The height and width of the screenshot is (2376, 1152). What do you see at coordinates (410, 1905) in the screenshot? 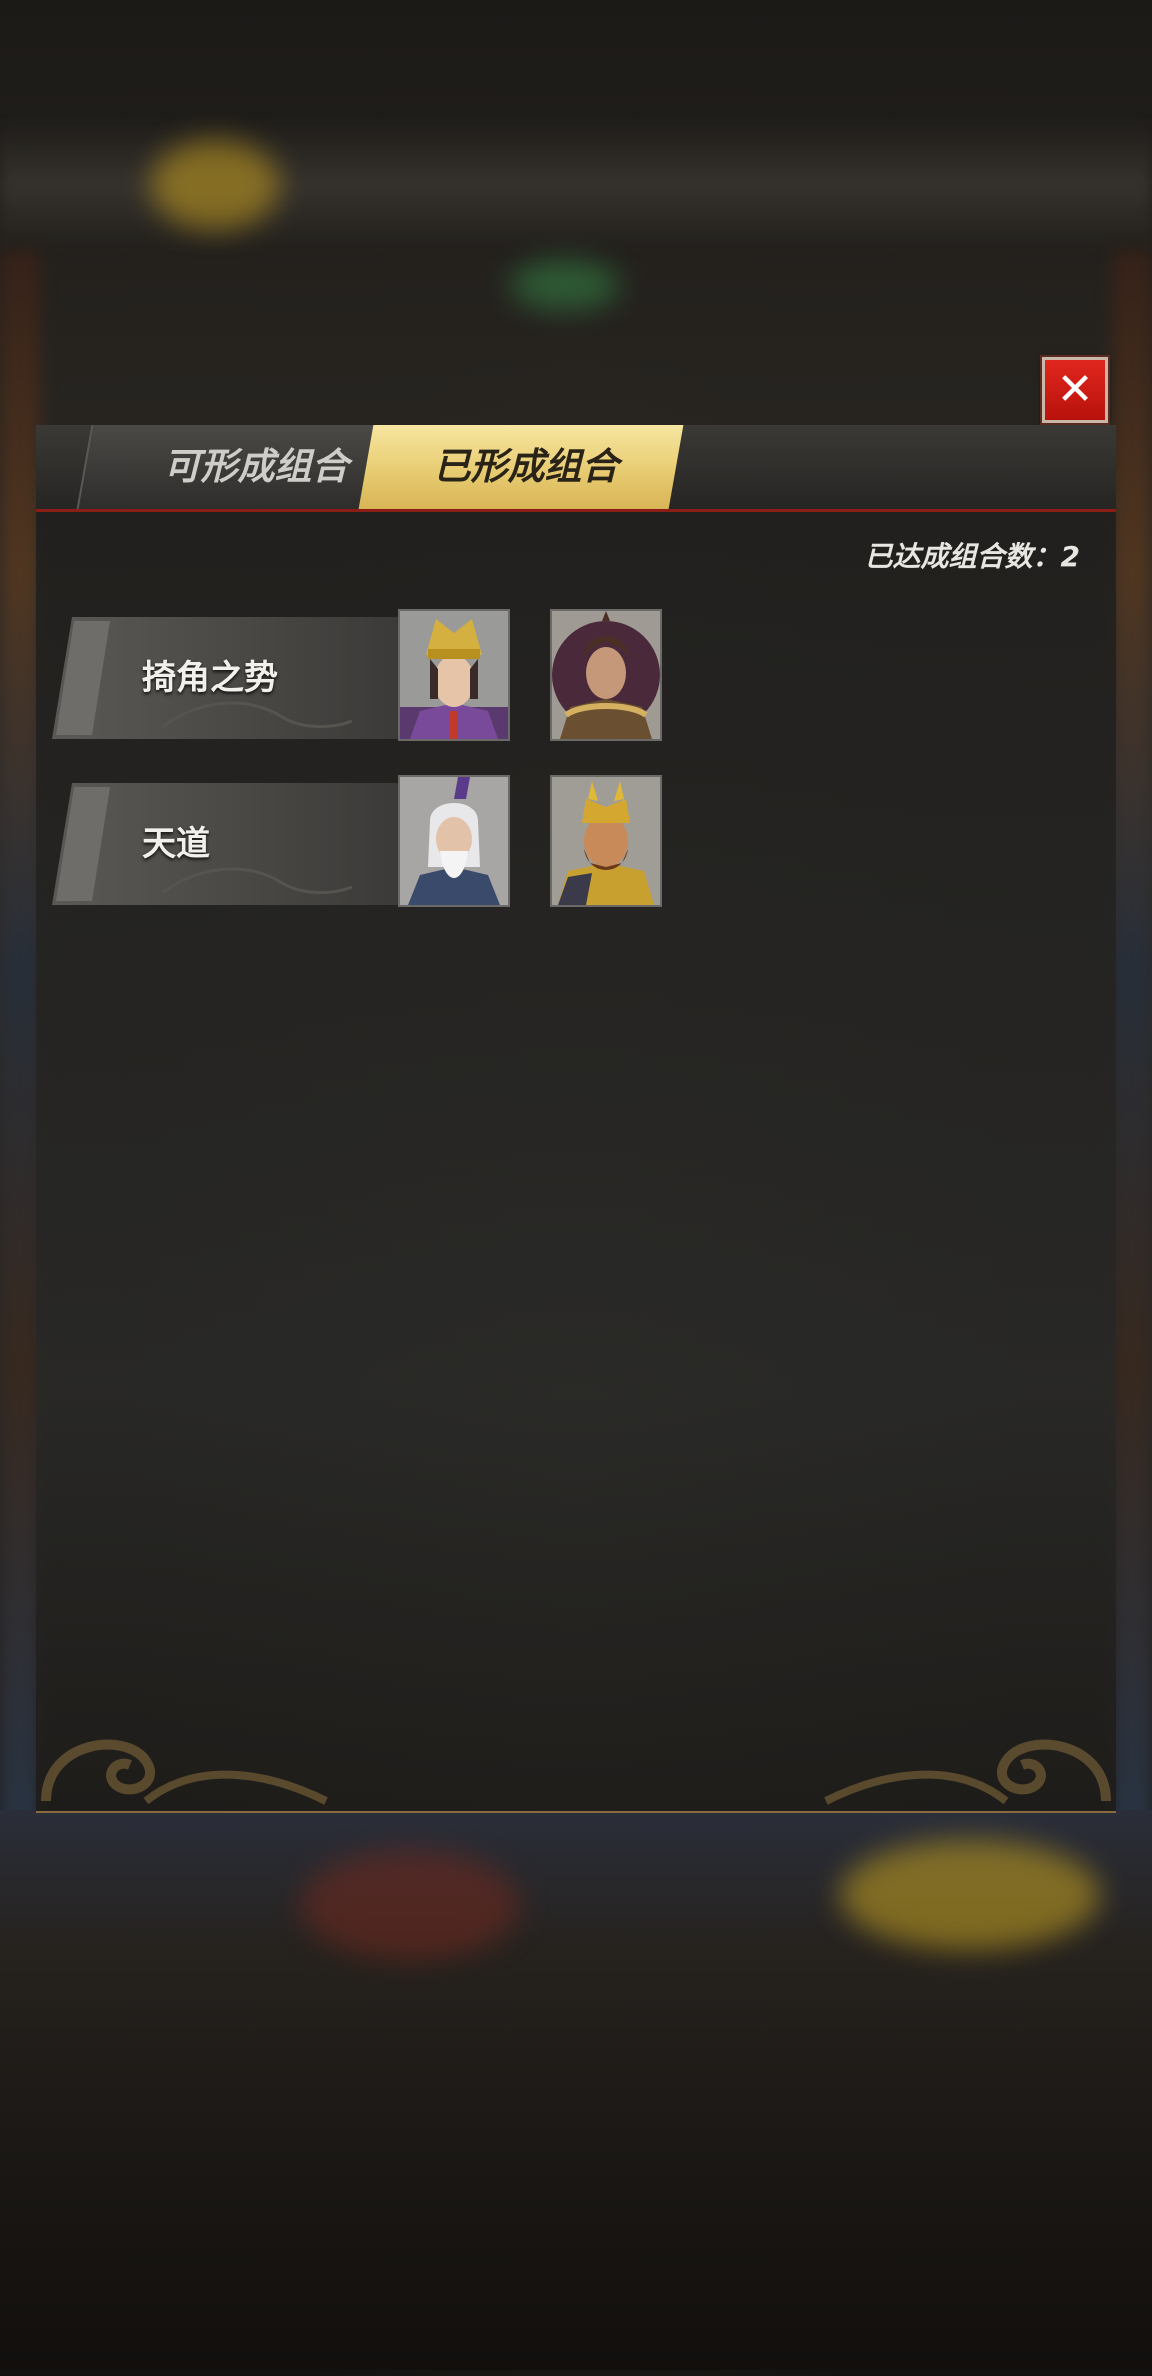
I see `background-glow-red-bottom` at bounding box center [410, 1905].